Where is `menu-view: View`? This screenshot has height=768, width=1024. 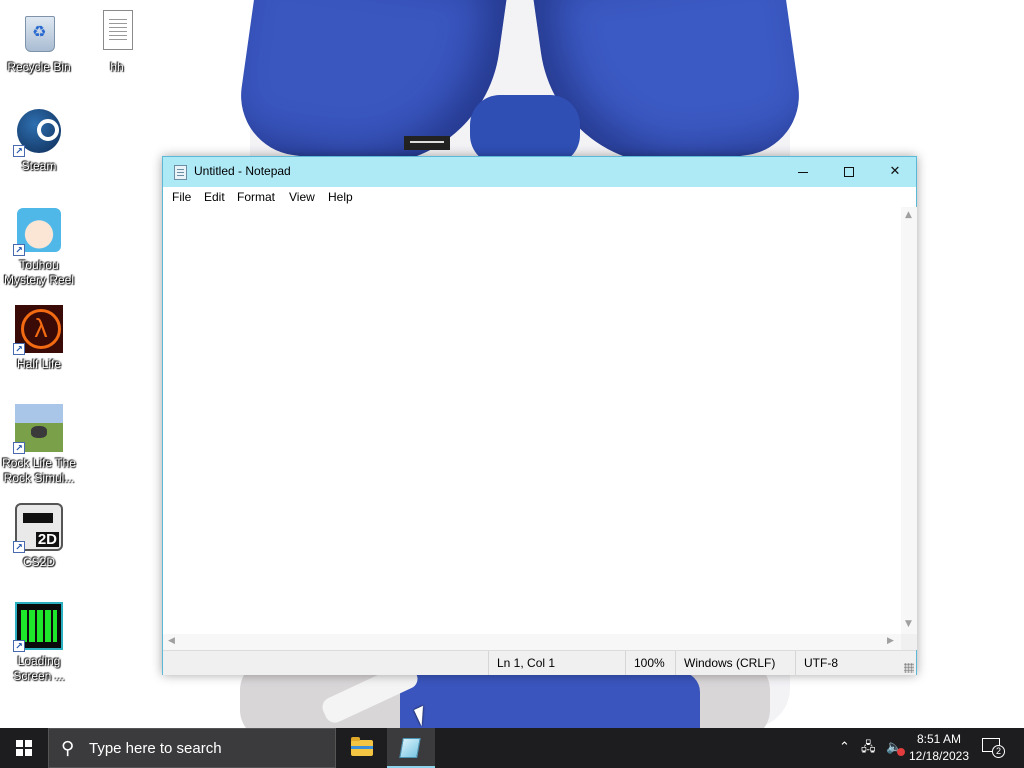 menu-view: View is located at coordinates (302, 197).